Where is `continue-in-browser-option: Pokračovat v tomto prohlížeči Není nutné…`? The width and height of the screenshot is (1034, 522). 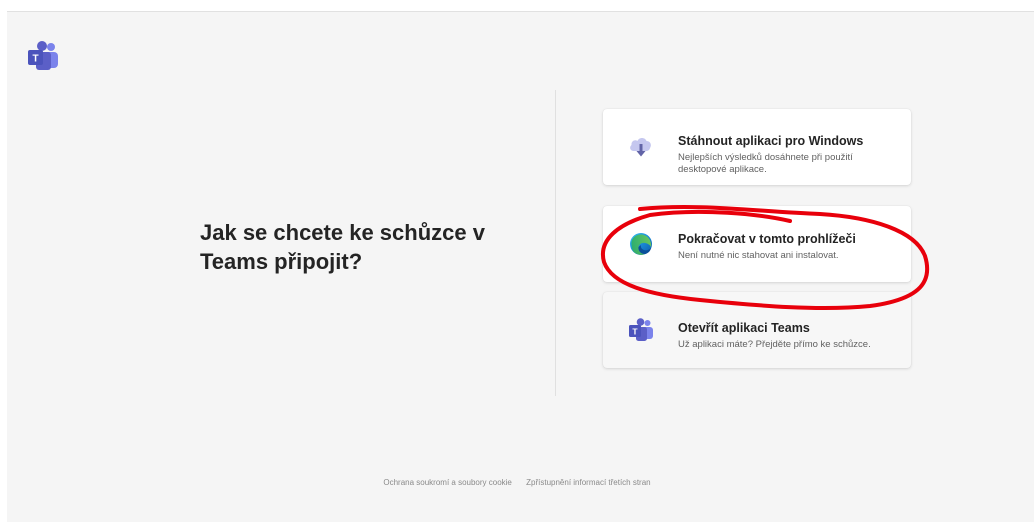 continue-in-browser-option: Pokračovat v tomto prohlížeči Není nutné… is located at coordinates (757, 244).